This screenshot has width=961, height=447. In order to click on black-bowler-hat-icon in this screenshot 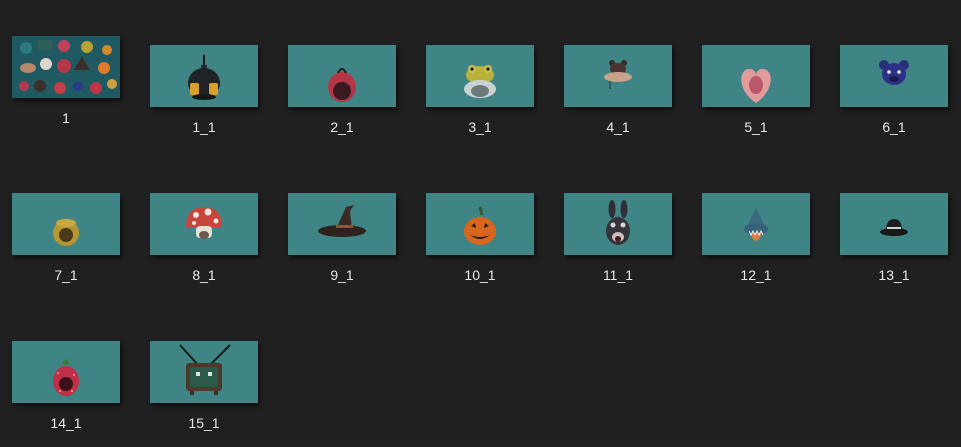, I will do `click(894, 227)`.